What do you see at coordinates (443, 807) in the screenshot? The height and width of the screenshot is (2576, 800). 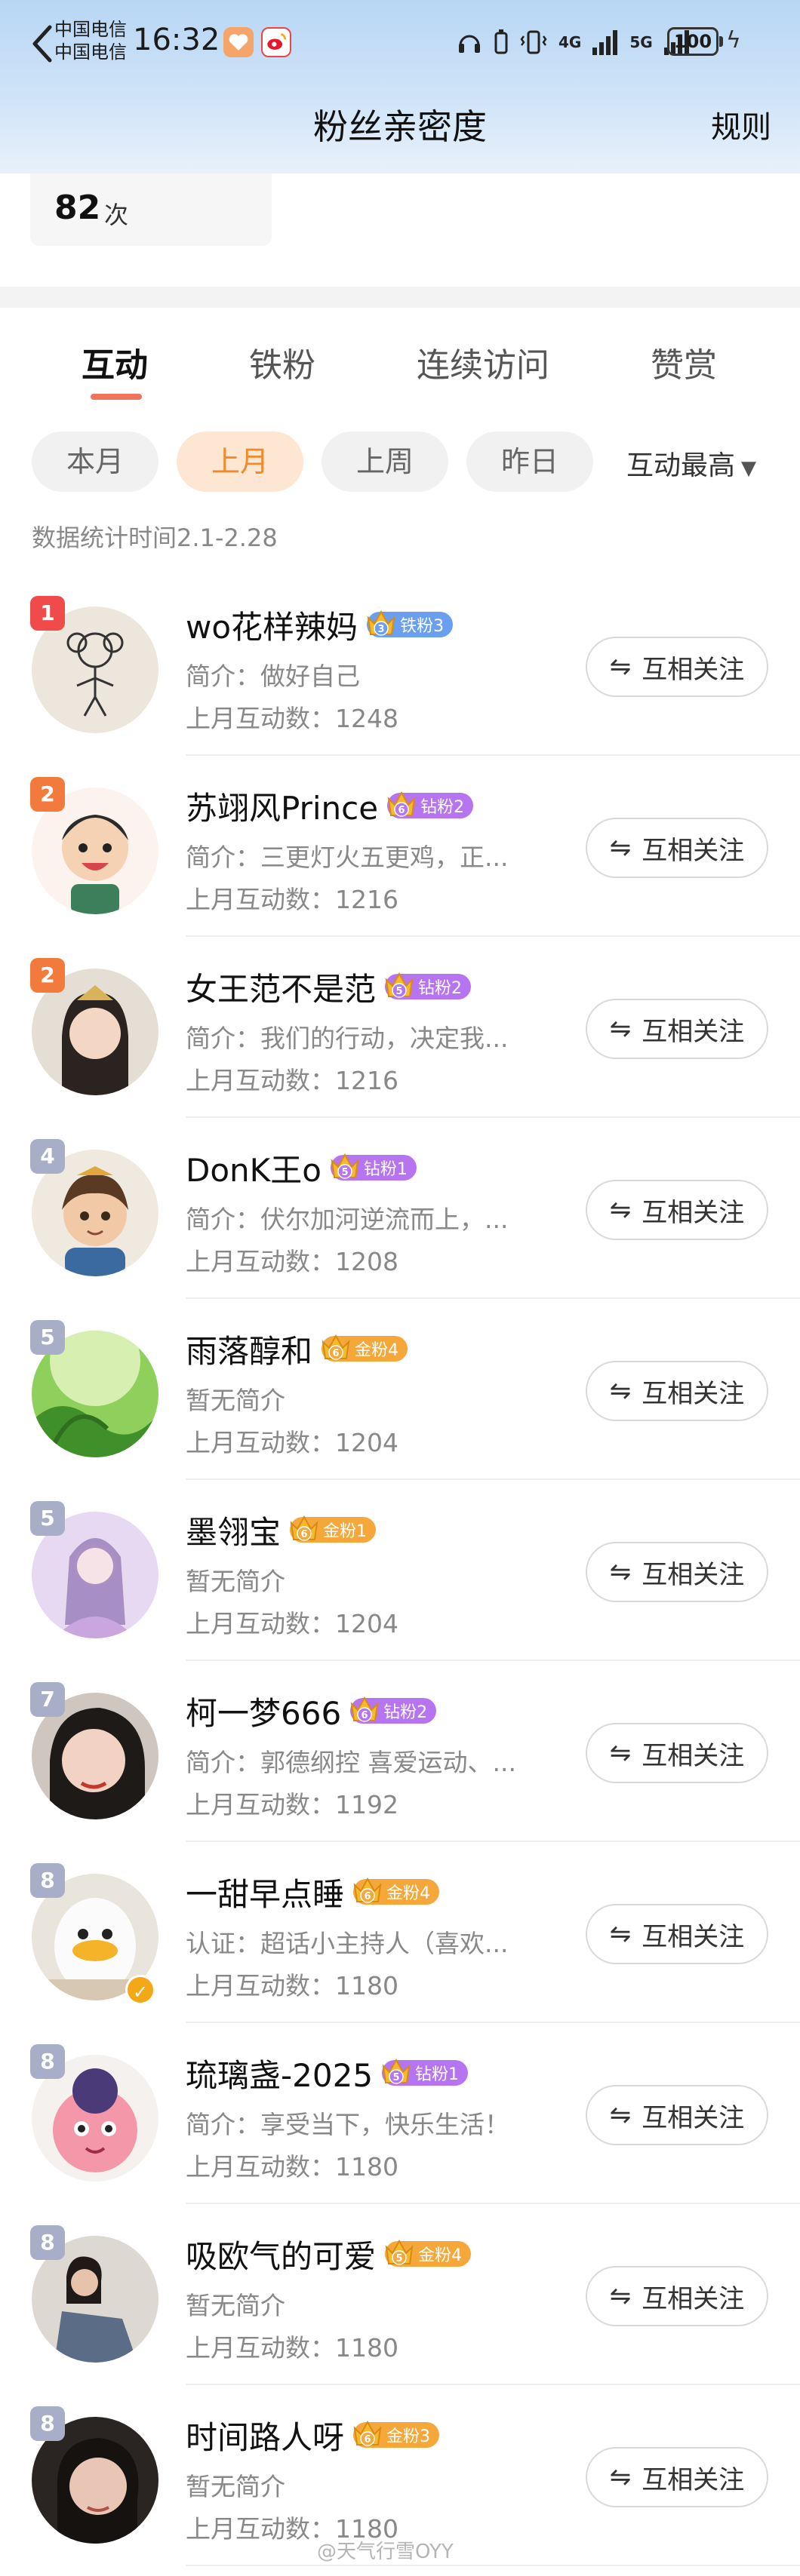 I see `fan-level-text: 钻粉2` at bounding box center [443, 807].